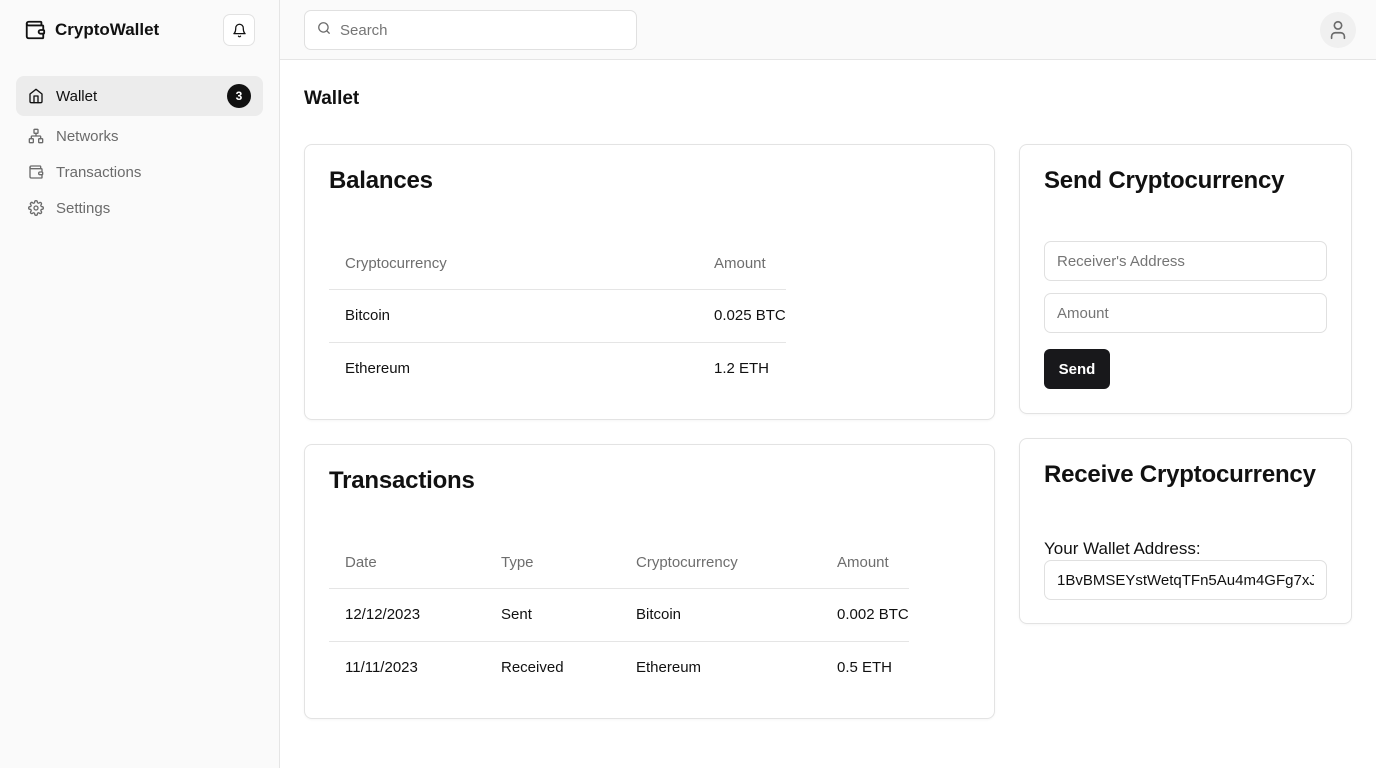 The image size is (1376, 768). I want to click on sidebar-item-wallet: Wallet 3, so click(139, 96).